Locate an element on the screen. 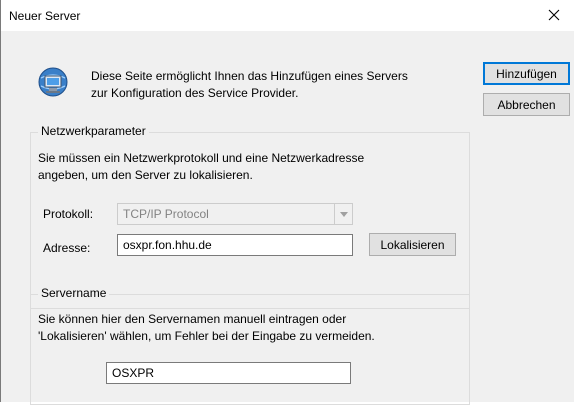 Image resolution: width=575 pixels, height=405 pixels. add-button-label: Hinzufügen is located at coordinates (526, 73).